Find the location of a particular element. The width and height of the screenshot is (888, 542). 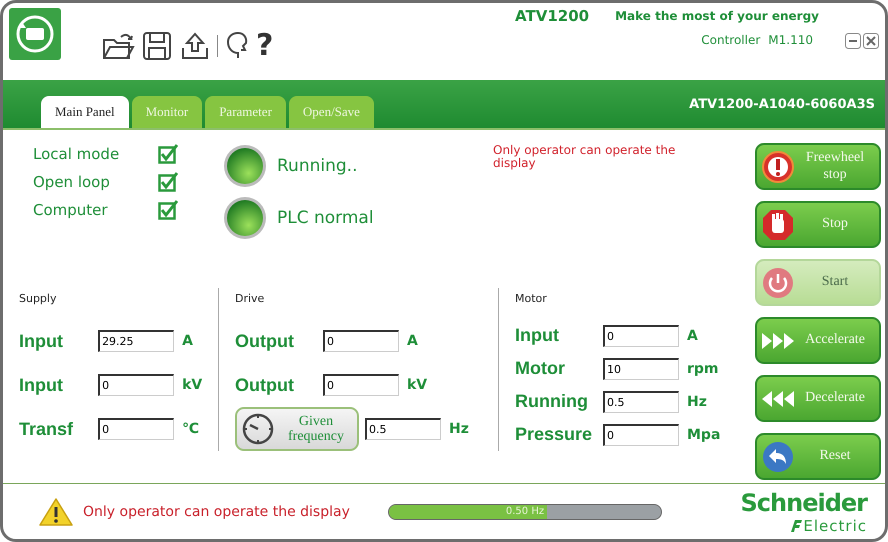

unit-label: rpm is located at coordinates (703, 368).